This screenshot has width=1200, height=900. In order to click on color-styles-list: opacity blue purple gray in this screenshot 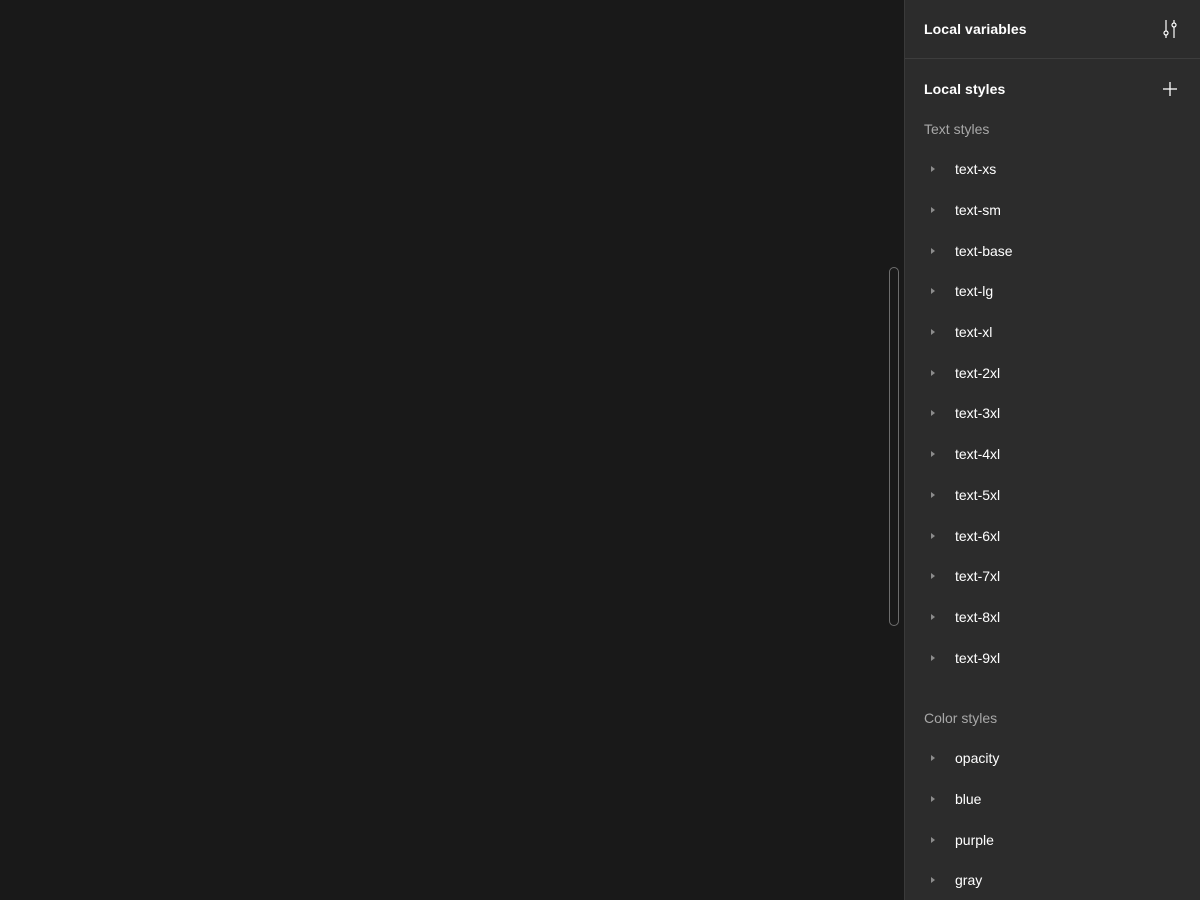, I will do `click(1052, 819)`.